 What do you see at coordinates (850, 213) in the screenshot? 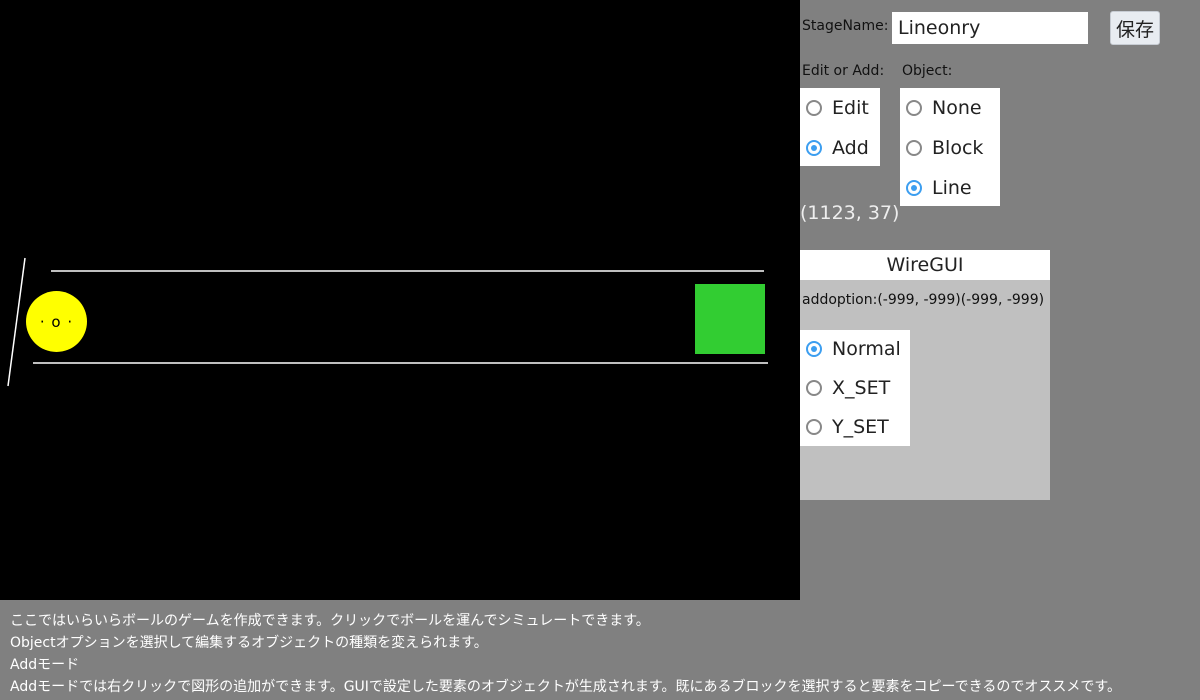
I see `cursor-coordinates: (1123, 37)` at bounding box center [850, 213].